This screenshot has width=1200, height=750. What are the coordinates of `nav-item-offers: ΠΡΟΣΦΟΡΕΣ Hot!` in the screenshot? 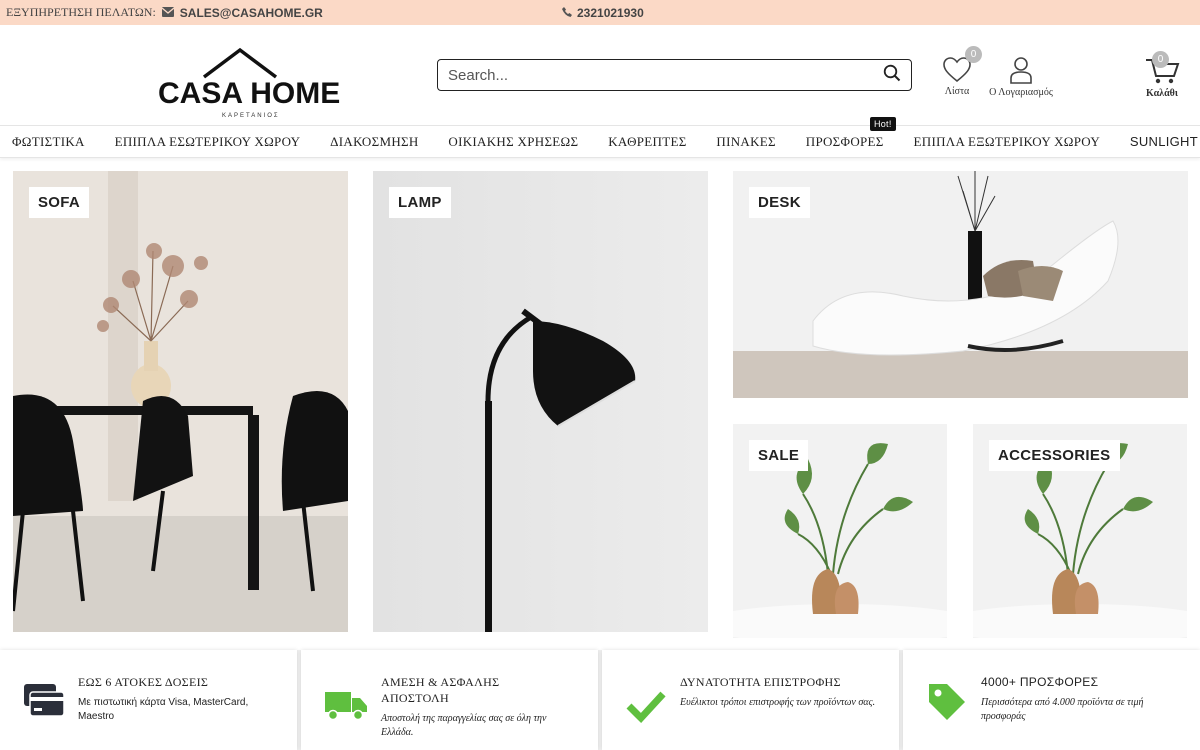 It's located at (850, 133).